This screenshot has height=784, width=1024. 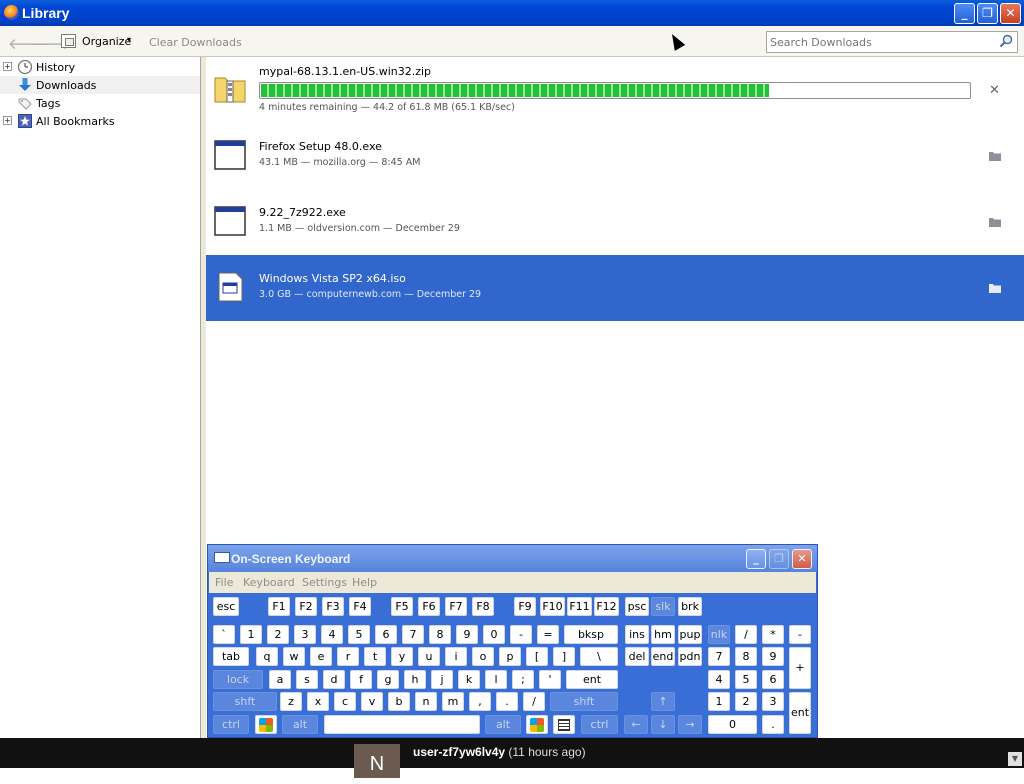 I want to click on organize-button: Organize, so click(x=106, y=41).